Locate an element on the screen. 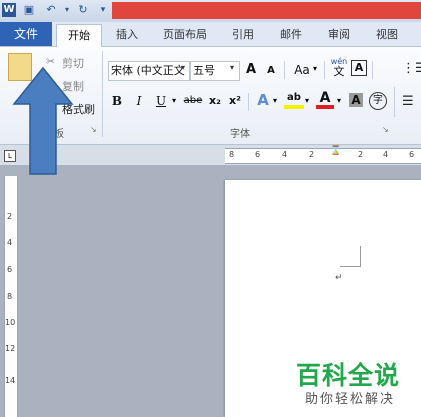  watermark-title: 百科全说 is located at coordinates (348, 375).